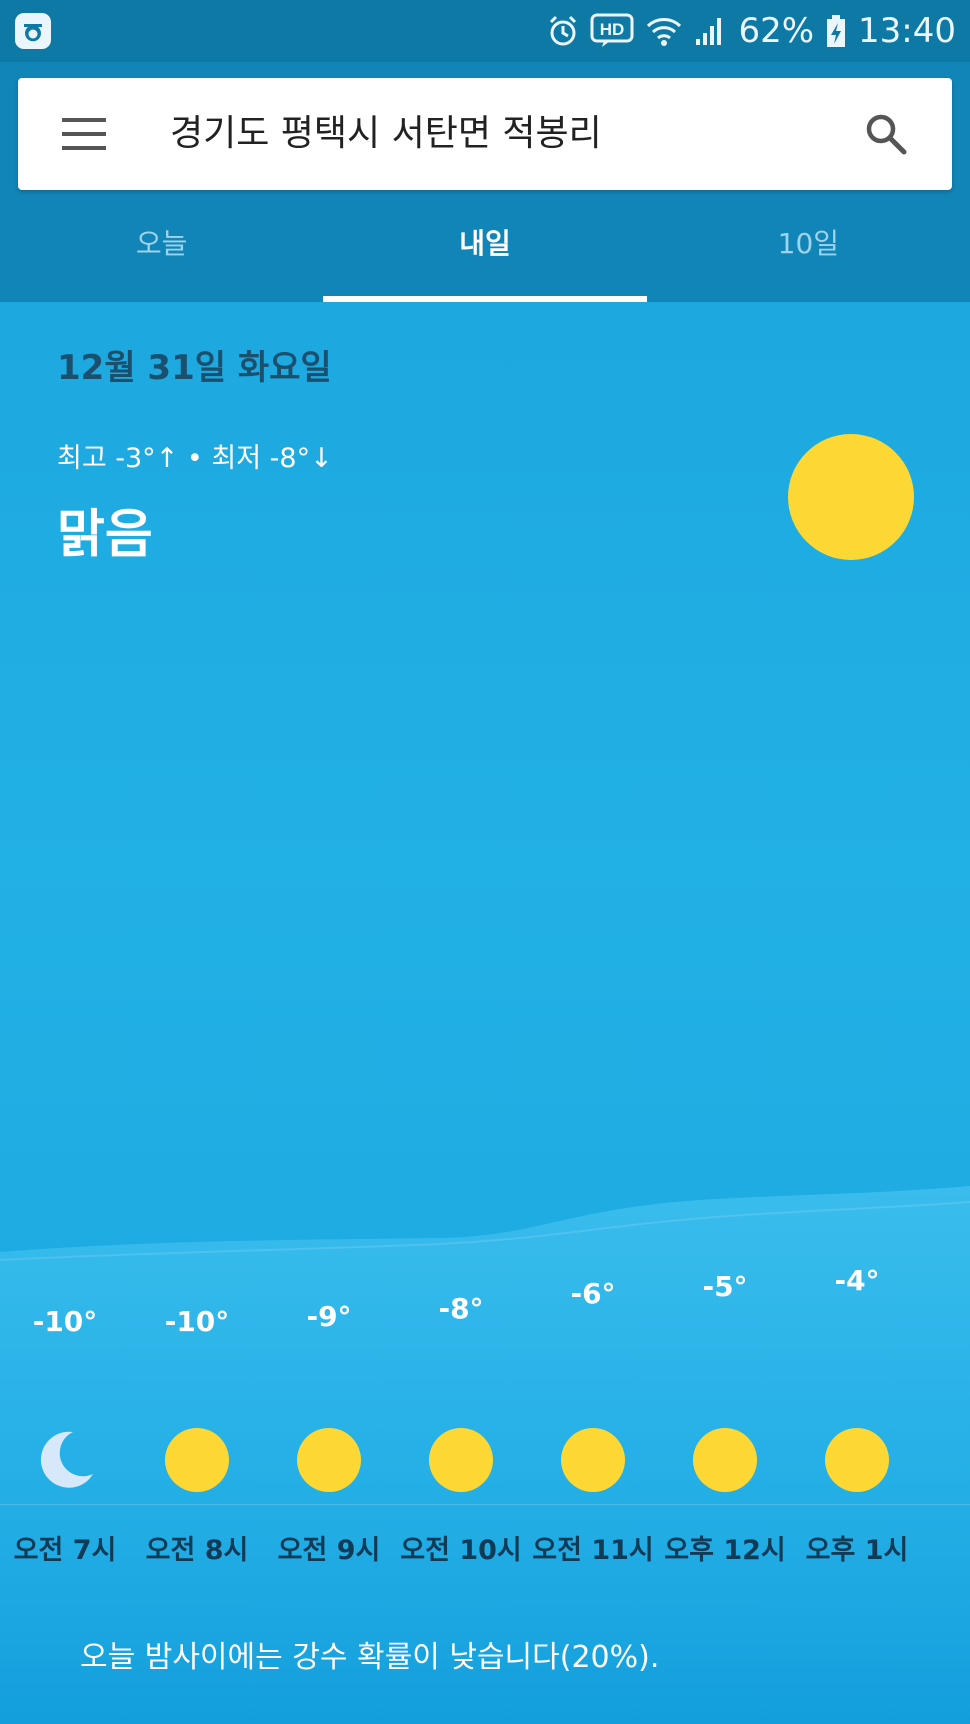 This screenshot has height=1724, width=970. What do you see at coordinates (907, 31) in the screenshot?
I see `clock-time: 13:40` at bounding box center [907, 31].